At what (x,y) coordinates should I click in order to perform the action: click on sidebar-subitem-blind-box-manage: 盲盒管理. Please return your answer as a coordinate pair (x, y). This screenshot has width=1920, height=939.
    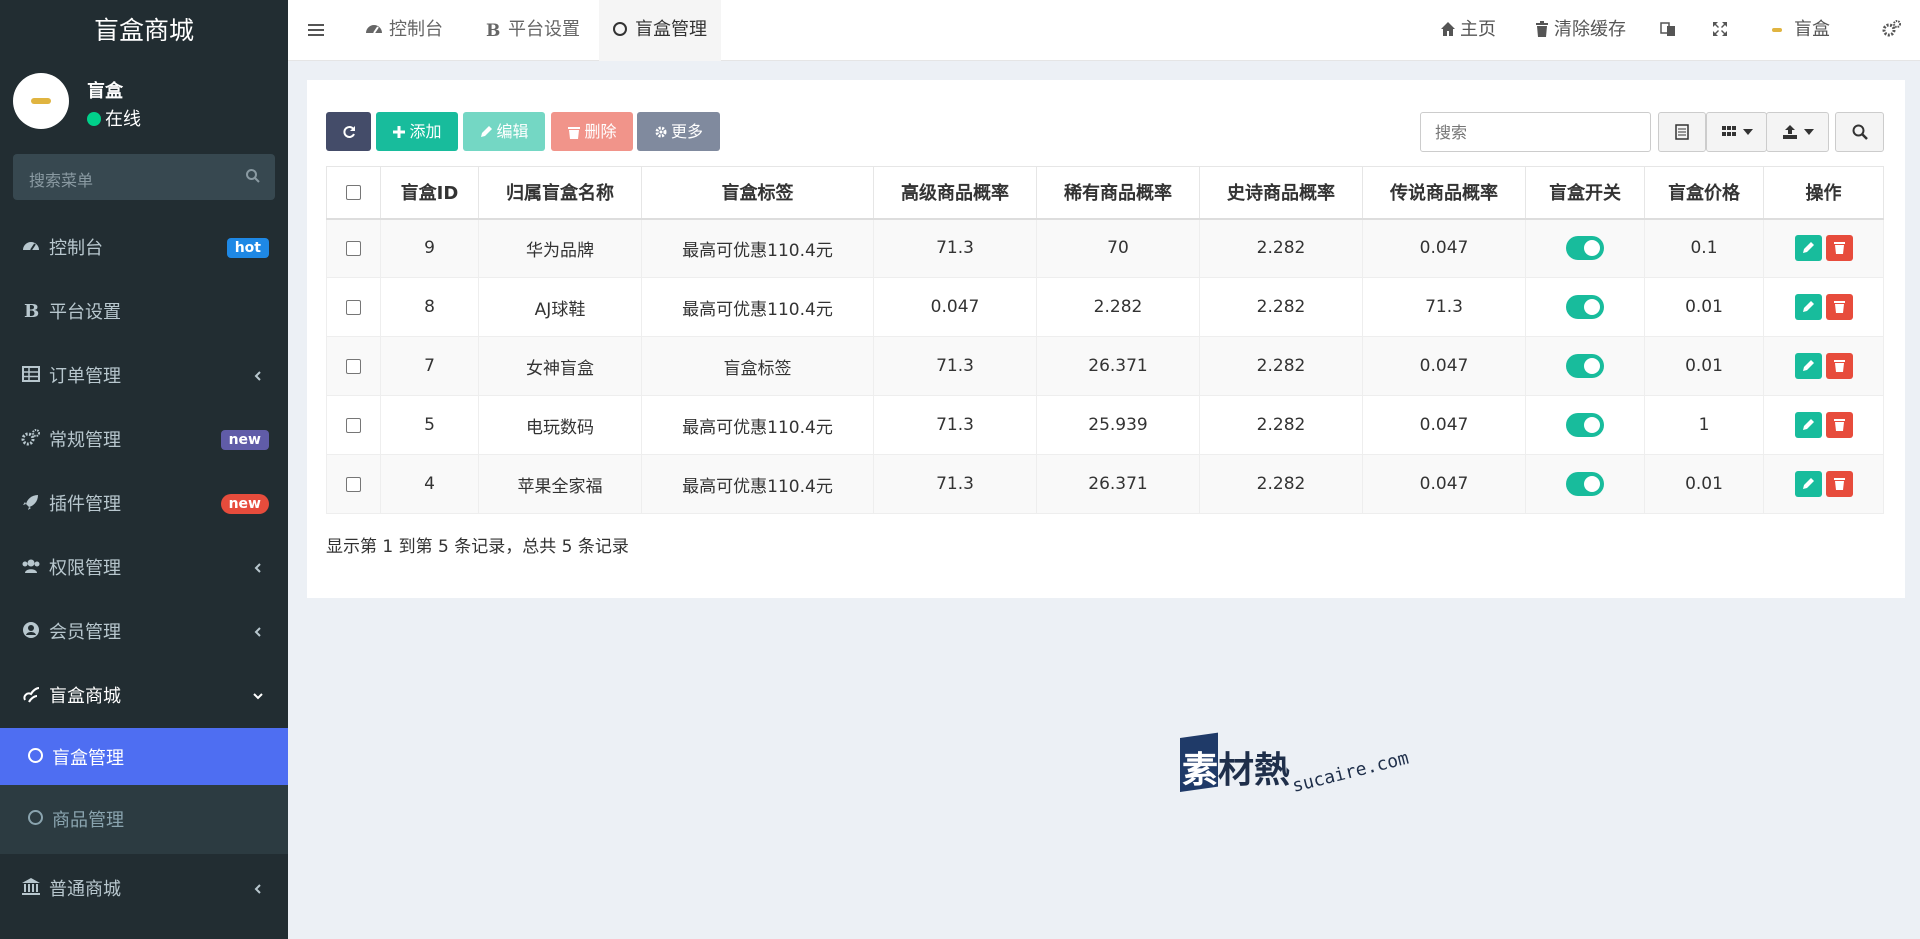
    Looking at the image, I should click on (144, 756).